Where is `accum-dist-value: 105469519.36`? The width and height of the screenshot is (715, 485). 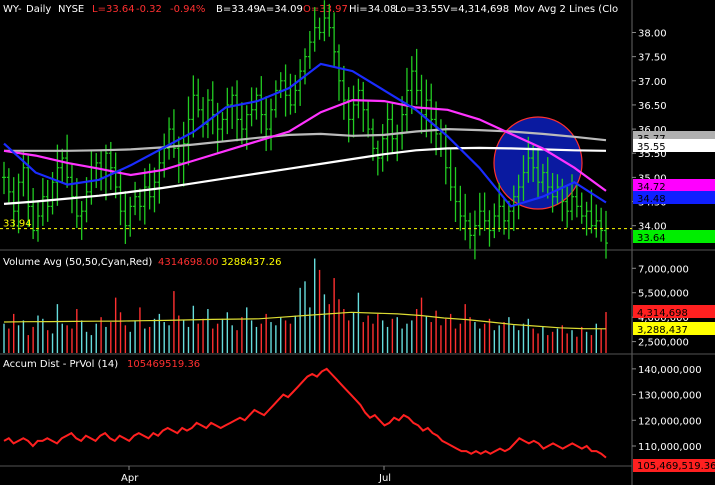
accum-dist-value: 105469519.36 is located at coordinates (163, 364).